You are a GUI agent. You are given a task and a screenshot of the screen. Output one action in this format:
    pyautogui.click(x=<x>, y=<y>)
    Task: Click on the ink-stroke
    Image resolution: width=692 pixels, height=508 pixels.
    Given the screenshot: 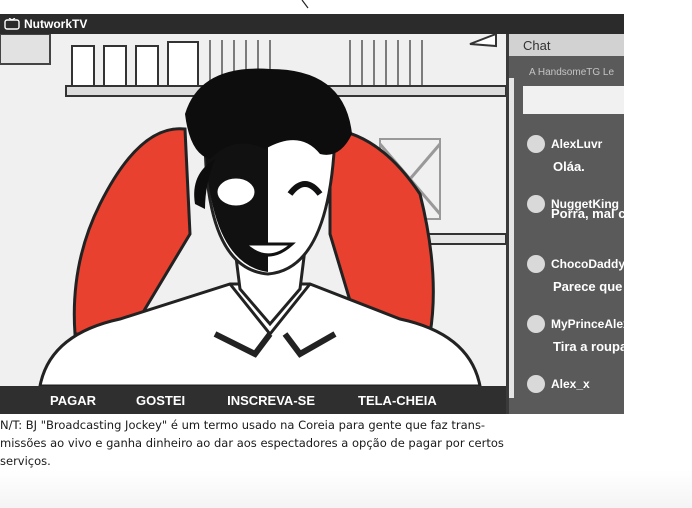 What is the action you would take?
    pyautogui.click(x=305, y=4)
    